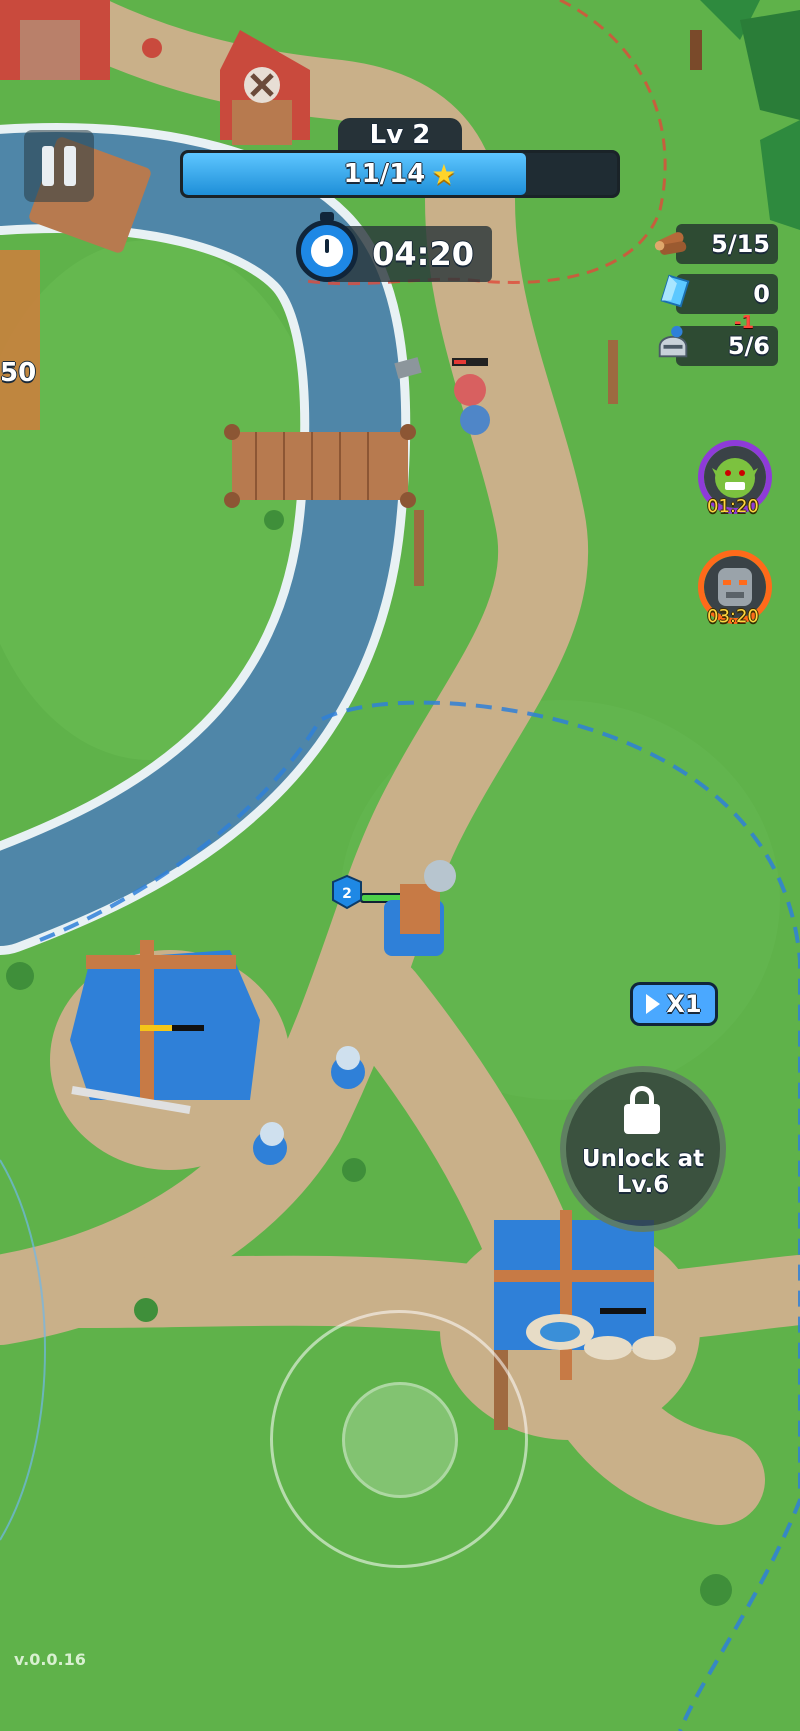  What do you see at coordinates (670, 243) in the screenshot?
I see `wood-log-icon` at bounding box center [670, 243].